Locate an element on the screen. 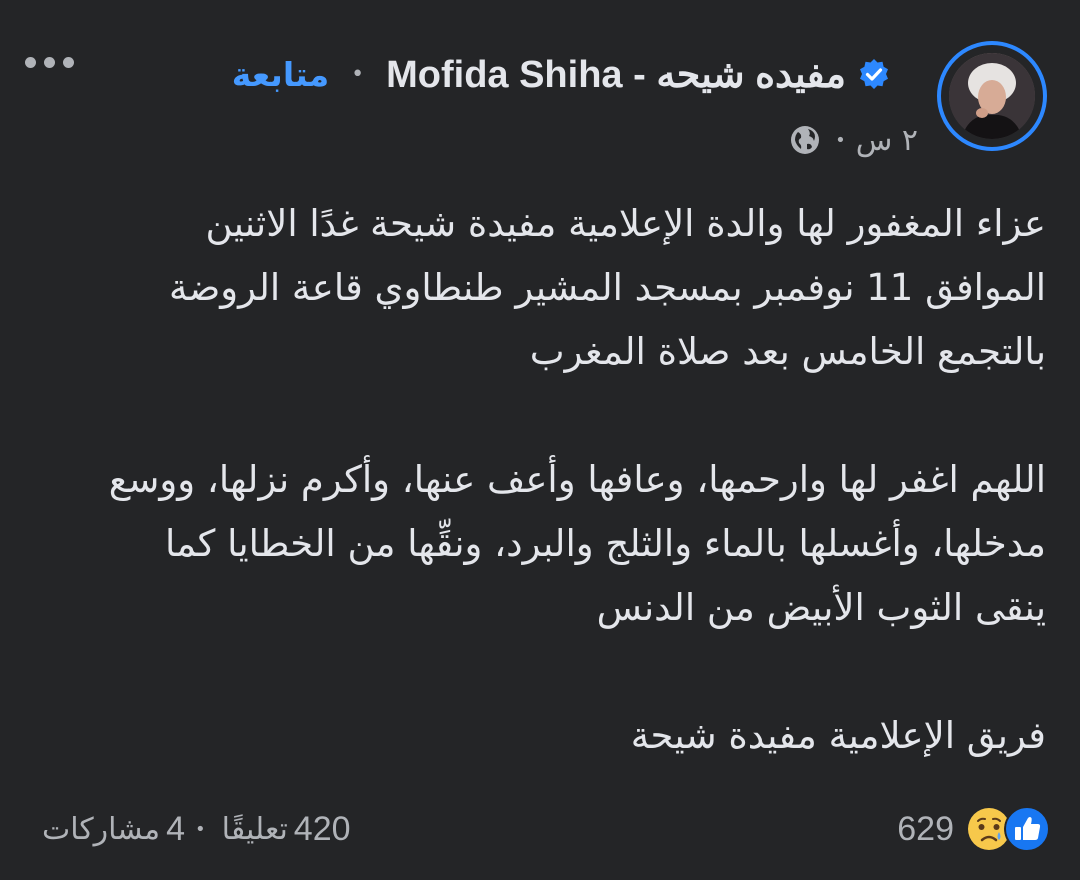  avatar-portrait-icon is located at coordinates (992, 96).